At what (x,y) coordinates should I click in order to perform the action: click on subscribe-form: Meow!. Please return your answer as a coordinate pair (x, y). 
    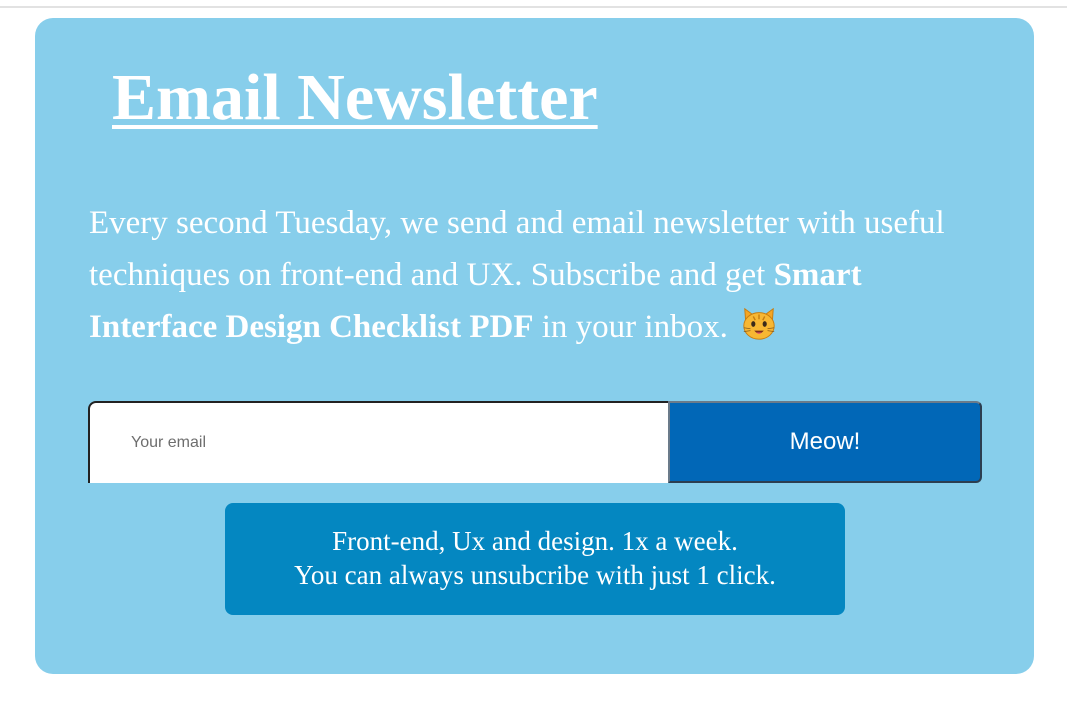
    Looking at the image, I should click on (535, 442).